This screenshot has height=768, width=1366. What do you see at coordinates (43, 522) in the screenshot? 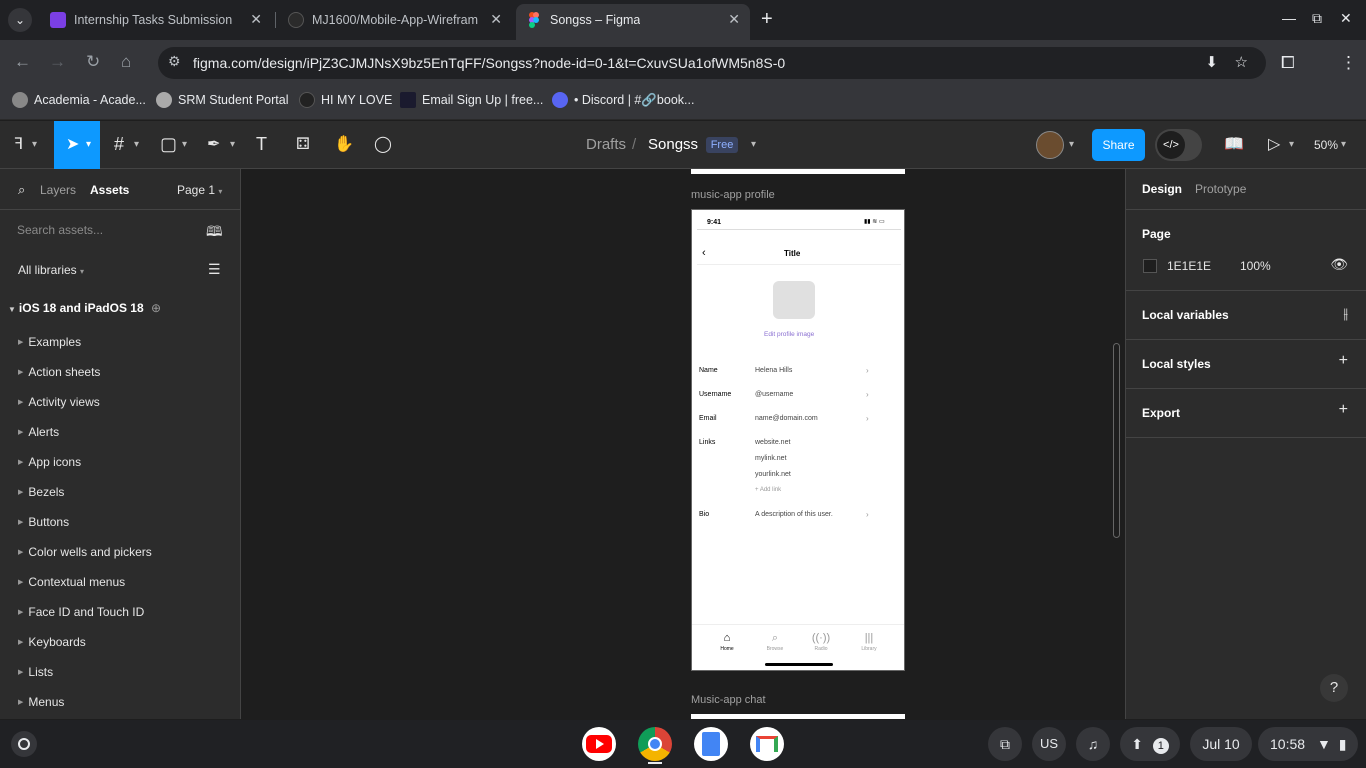
I see `asset-group-item: ▶ Buttons` at bounding box center [43, 522].